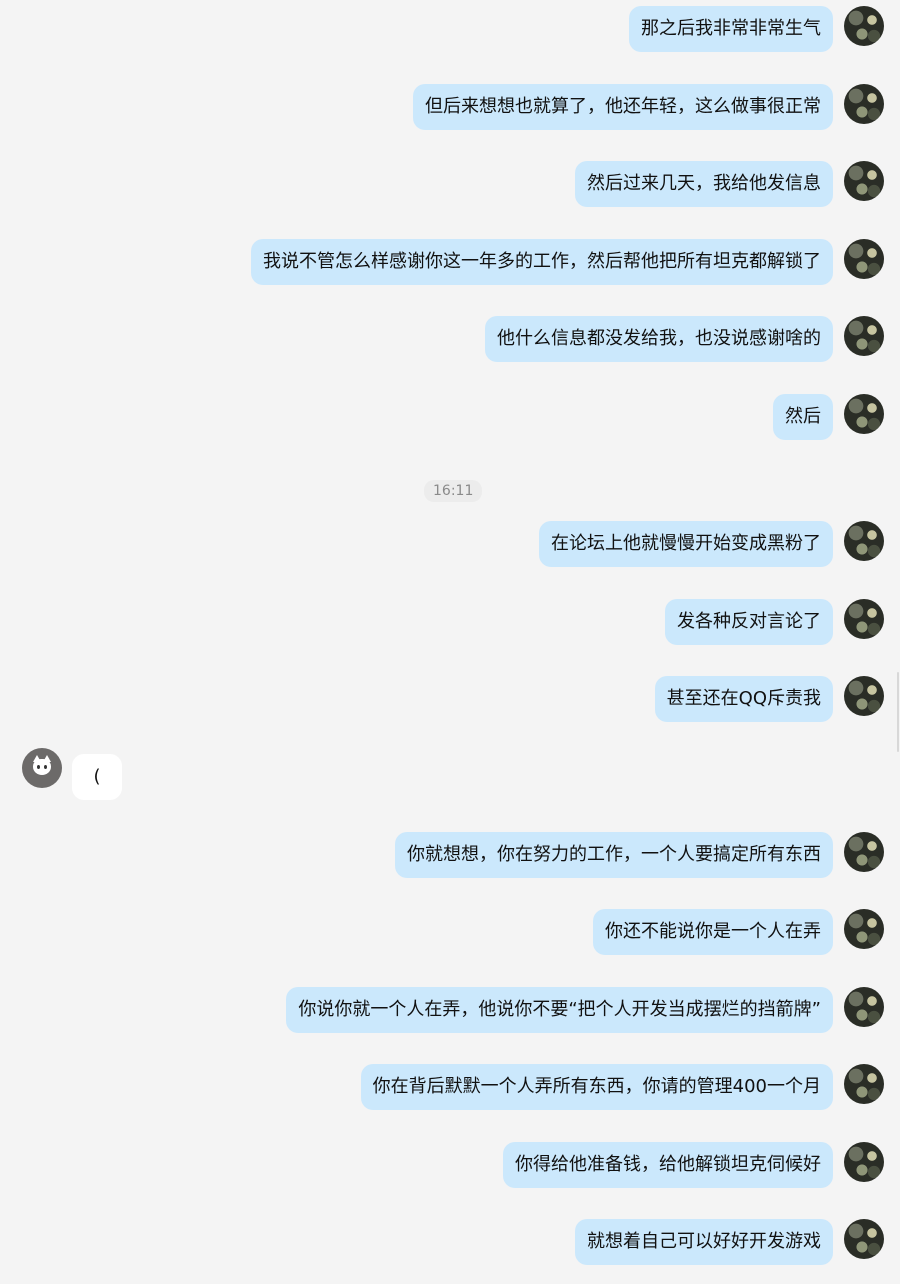 This screenshot has height=1284, width=900. I want to click on message-bubble: 你说你就一个人在弄，他说你不要“把个人开发当成摆烂的挡箭牌”, so click(559, 1010).